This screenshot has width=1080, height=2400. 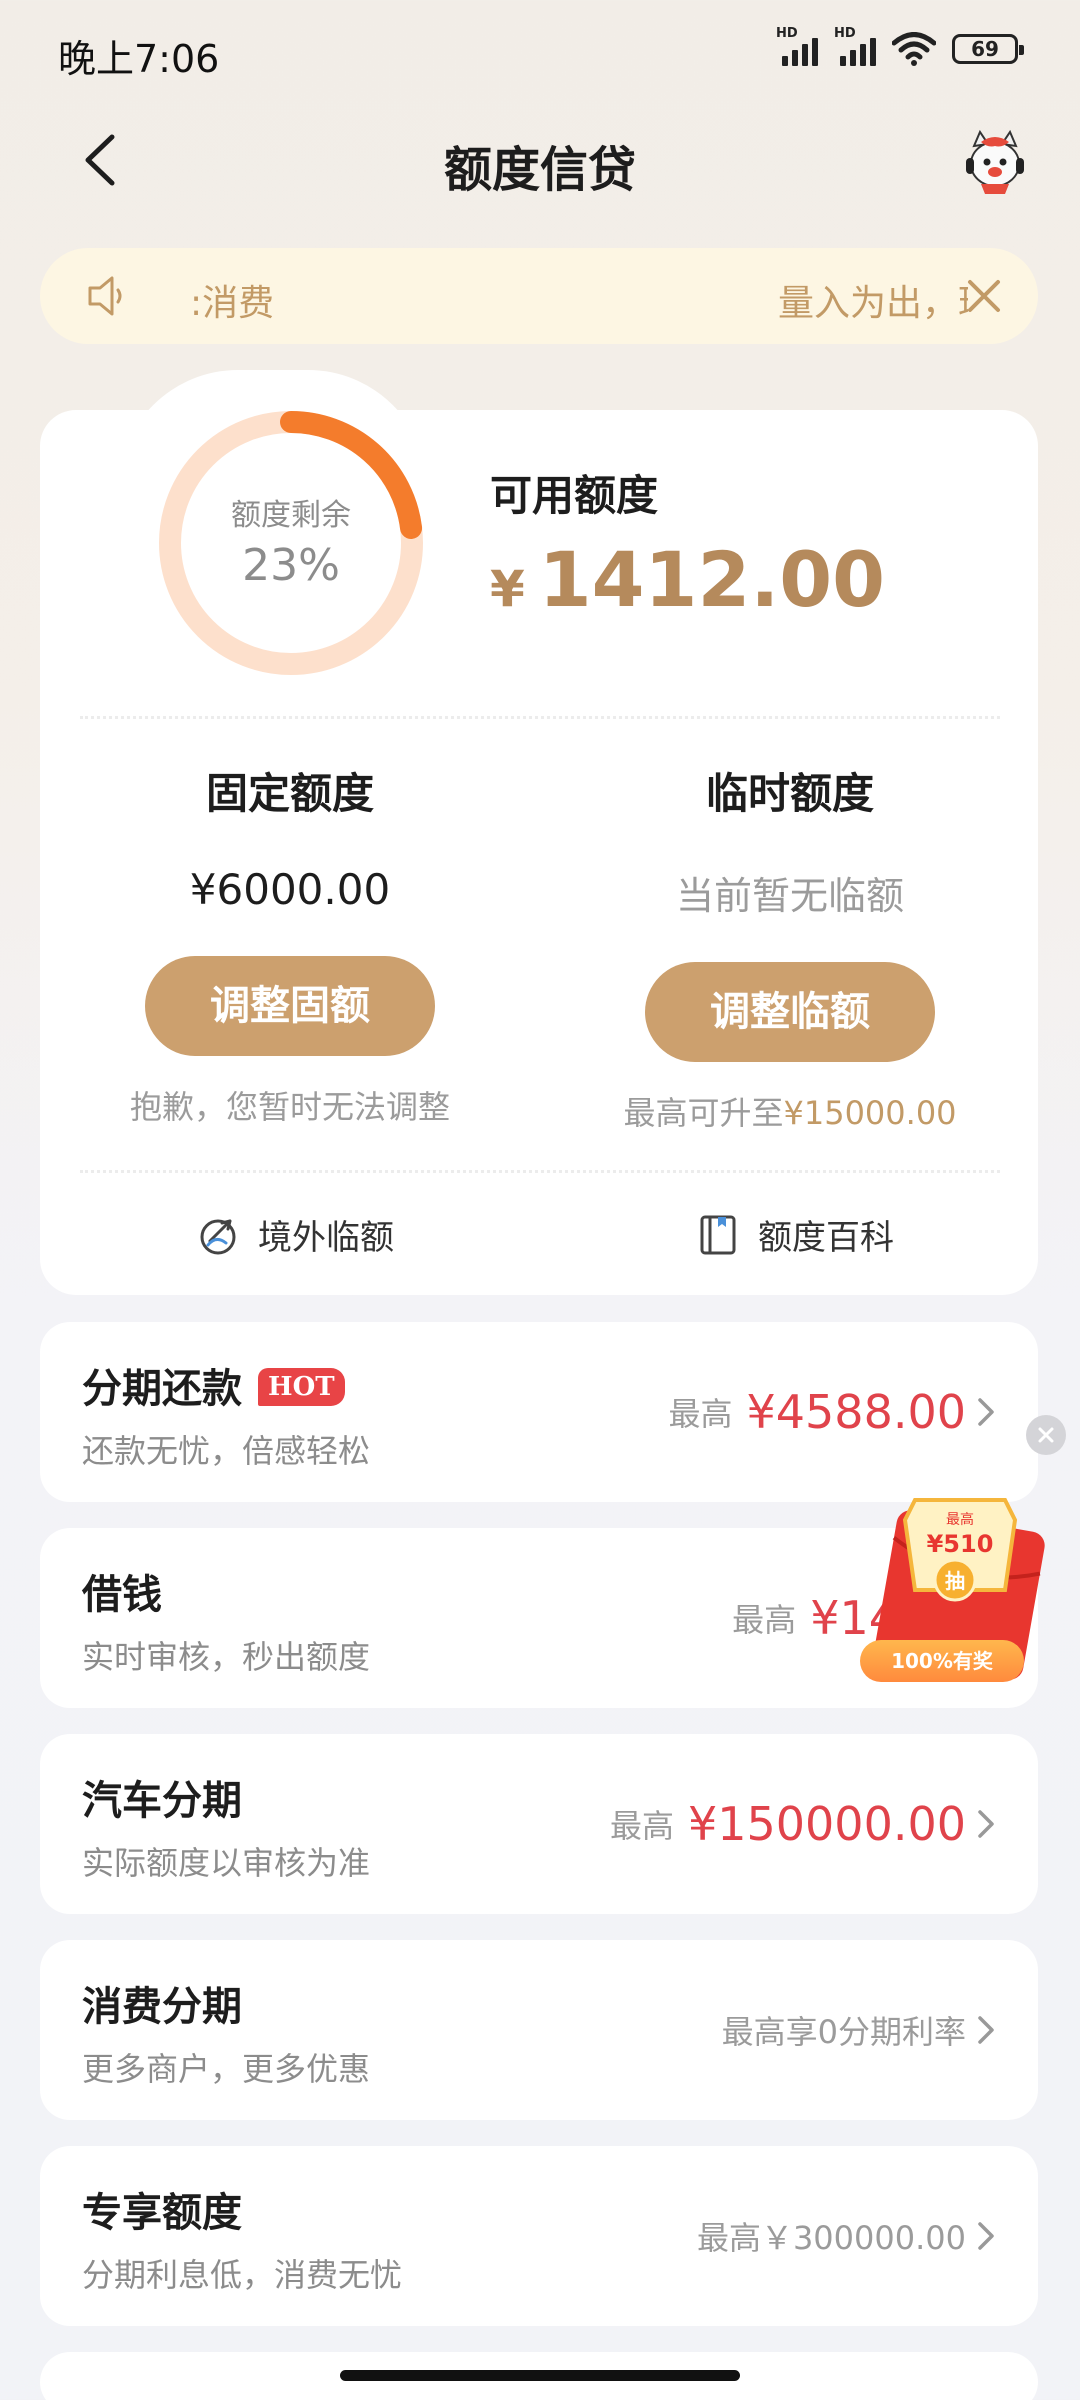 What do you see at coordinates (326, 1238) in the screenshot?
I see `overseas-temp-quota-label: 境外临额` at bounding box center [326, 1238].